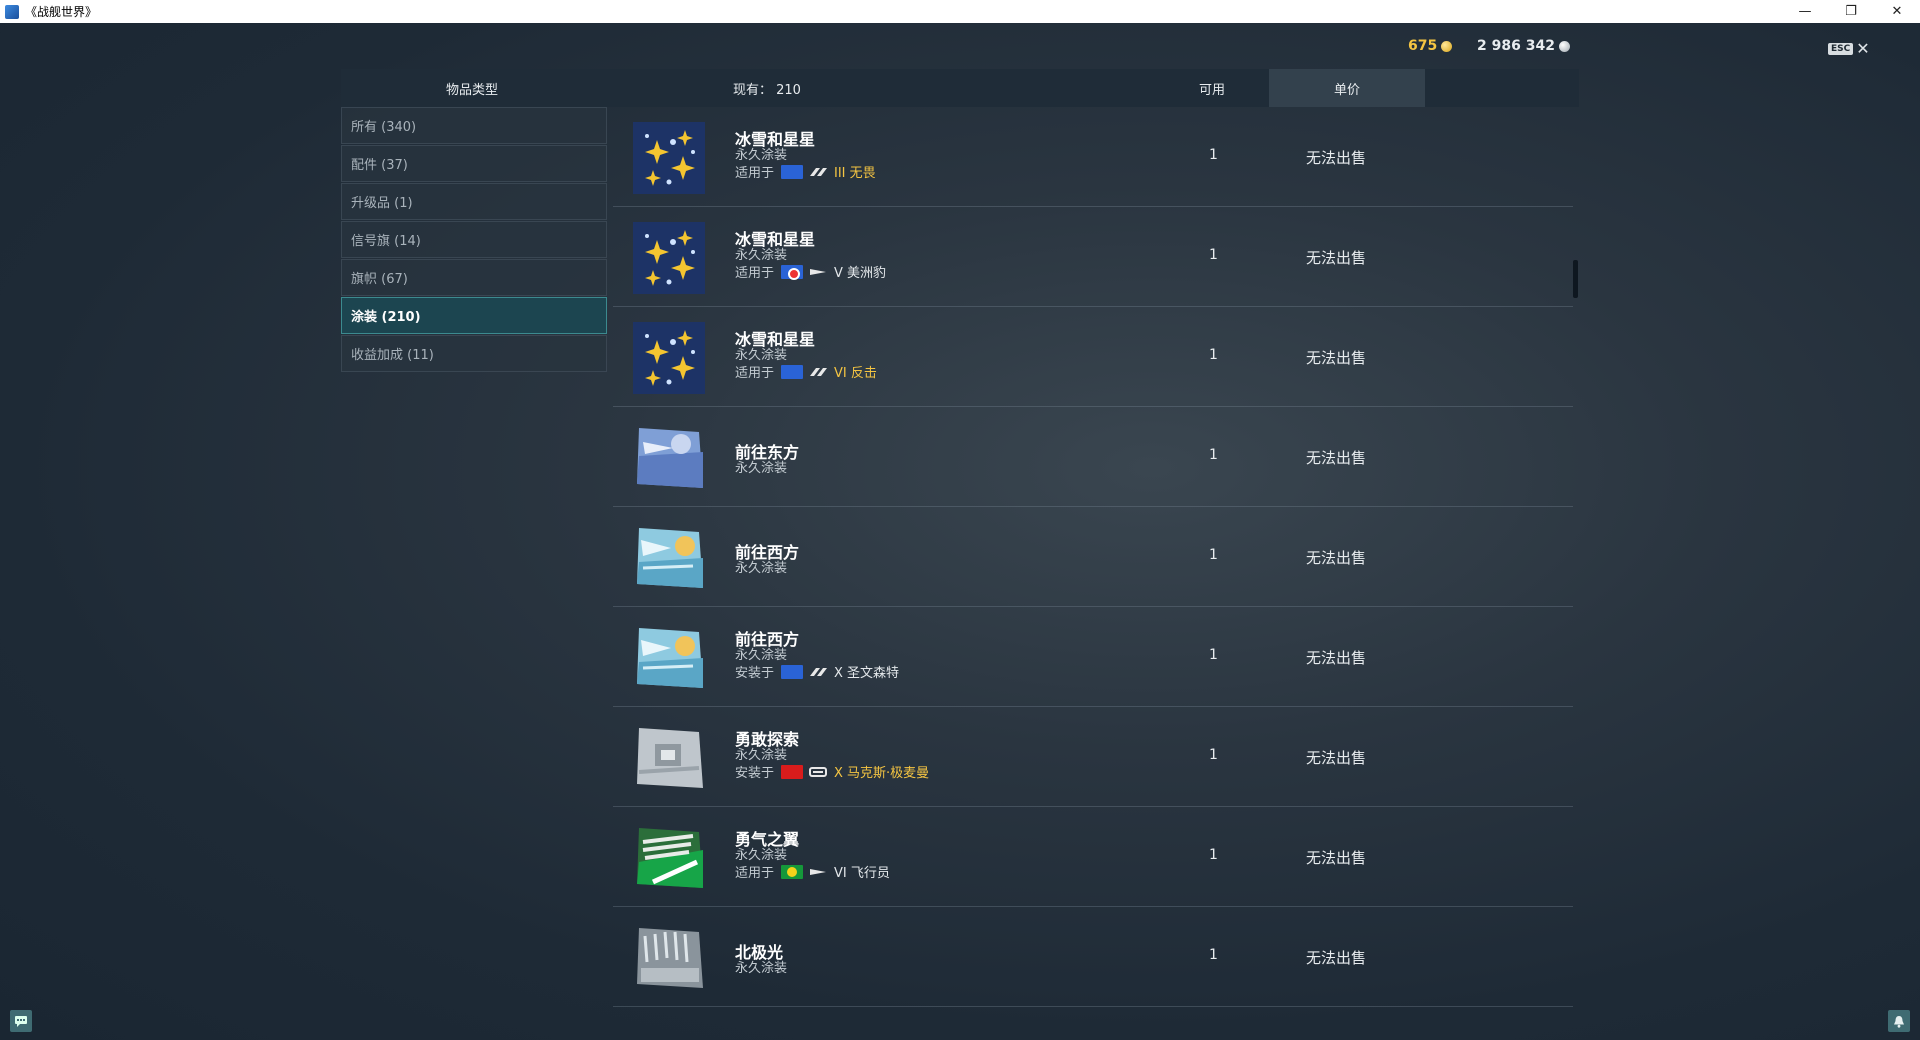 This screenshot has height=1040, width=1920. Describe the element at coordinates (1575, 279) in the screenshot. I see `list-scrollbar` at that location.